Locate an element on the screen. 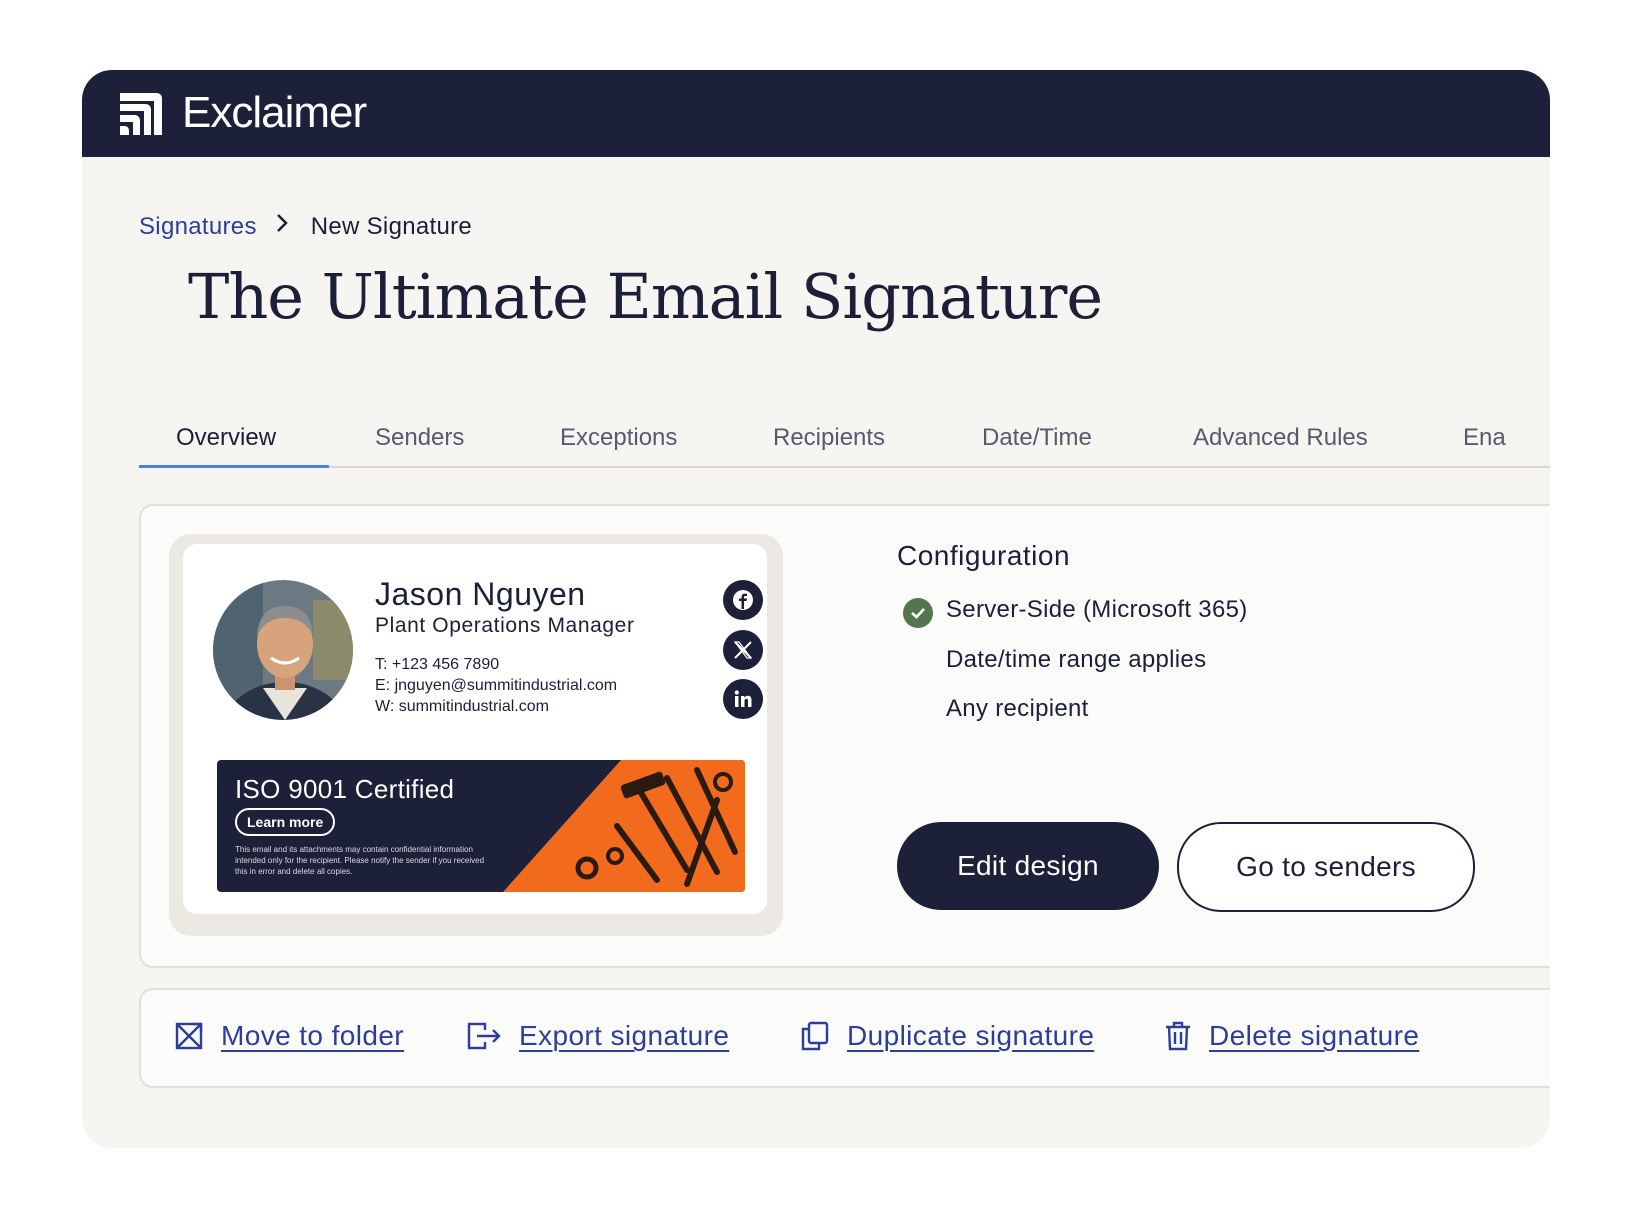 The height and width of the screenshot is (1212, 1626). delete-signature-link: Delete signature is located at coordinates (1292, 1036).